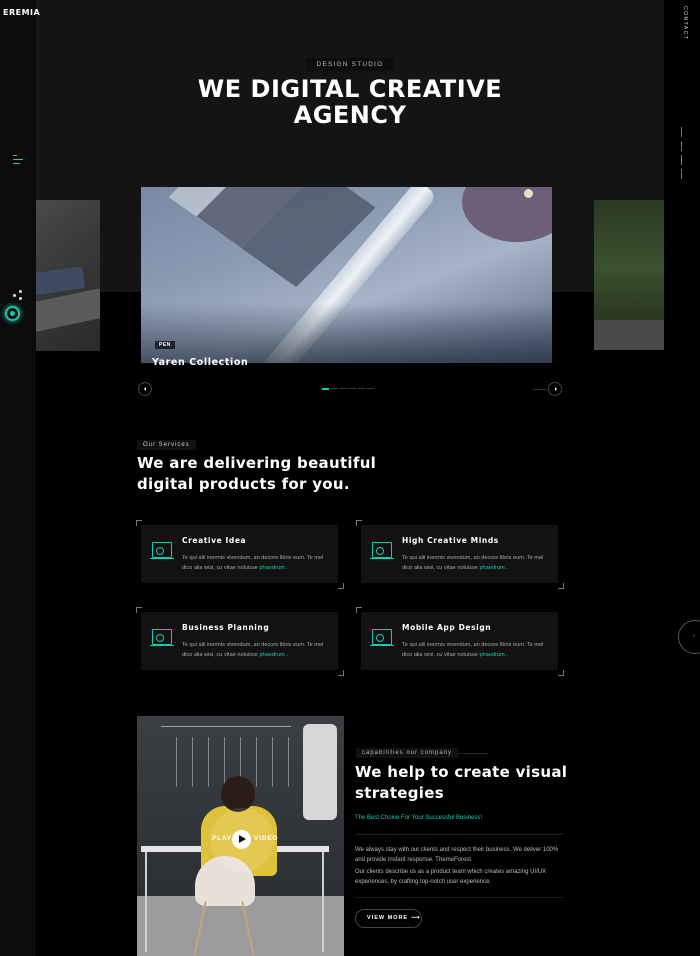 The height and width of the screenshot is (956, 700). Describe the element at coordinates (685, 23) in the screenshot. I see `contact-label: CONTACT` at that location.